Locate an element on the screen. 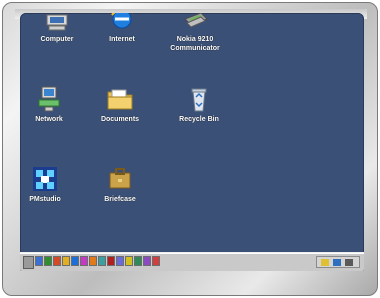 Image resolution: width=380 pixels, height=298 pixels. desktop-icon-internet: Internet is located at coordinates (122, 28).